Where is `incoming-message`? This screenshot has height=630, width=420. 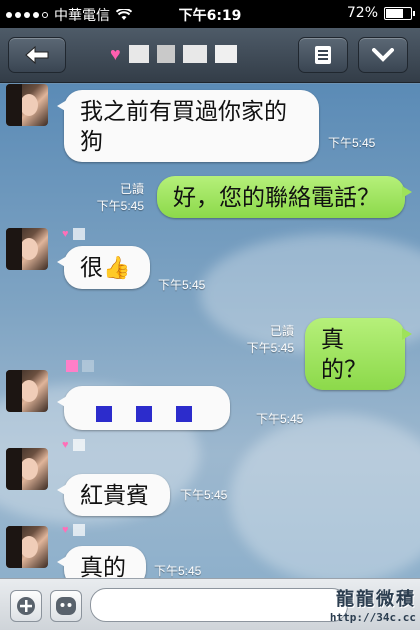
incoming-message is located at coordinates (143, 408).